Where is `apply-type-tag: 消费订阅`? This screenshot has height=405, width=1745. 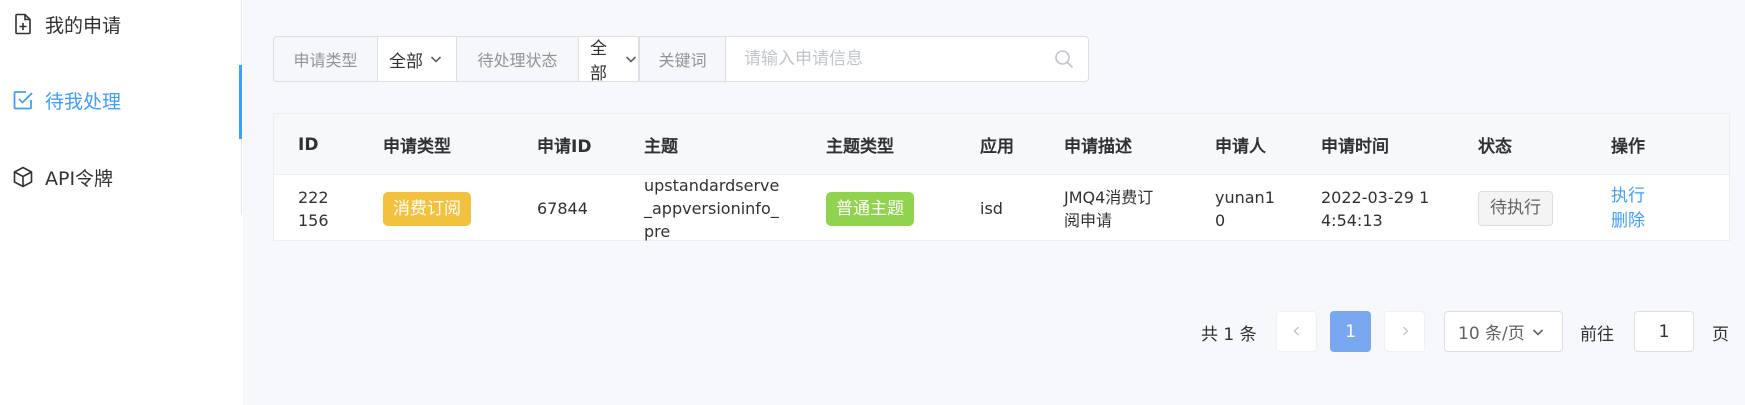 apply-type-tag: 消费订阅 is located at coordinates (427, 208).